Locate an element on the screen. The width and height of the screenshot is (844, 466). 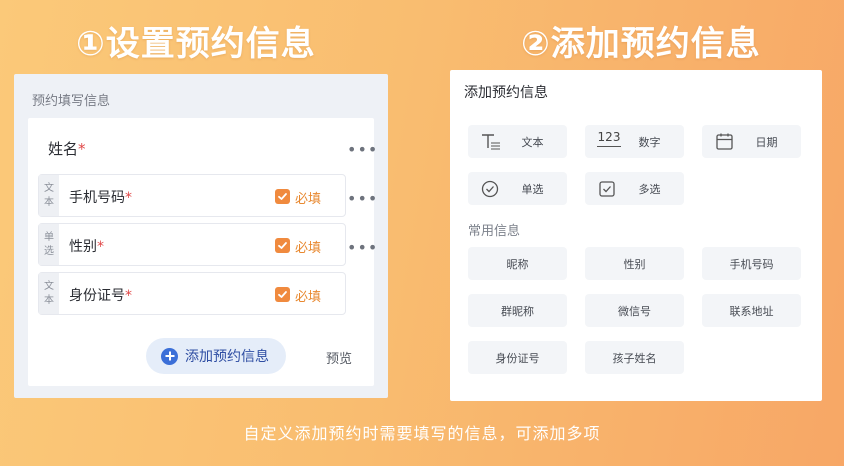
add-booking-info-button: 添加预约信息 is located at coordinates (216, 356).